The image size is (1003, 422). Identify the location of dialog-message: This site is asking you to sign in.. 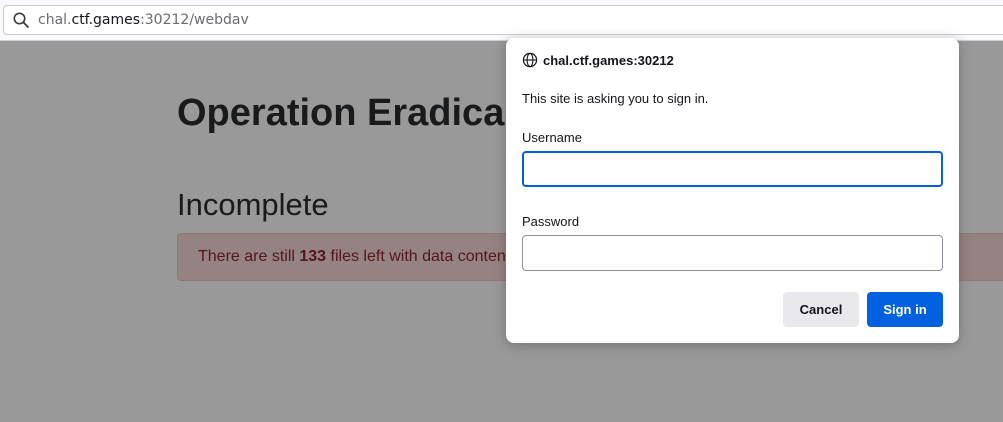
(615, 98).